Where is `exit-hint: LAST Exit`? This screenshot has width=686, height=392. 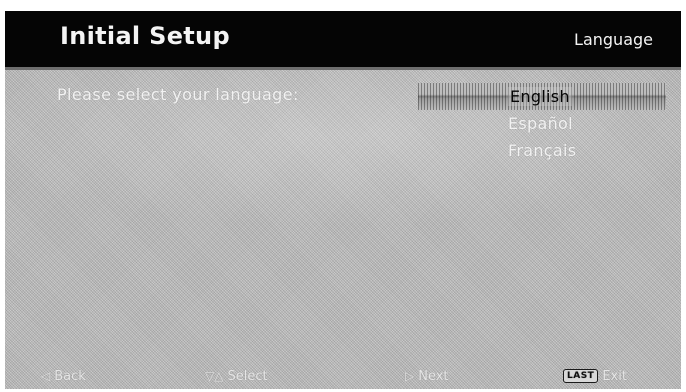 exit-hint: LAST Exit is located at coordinates (595, 376).